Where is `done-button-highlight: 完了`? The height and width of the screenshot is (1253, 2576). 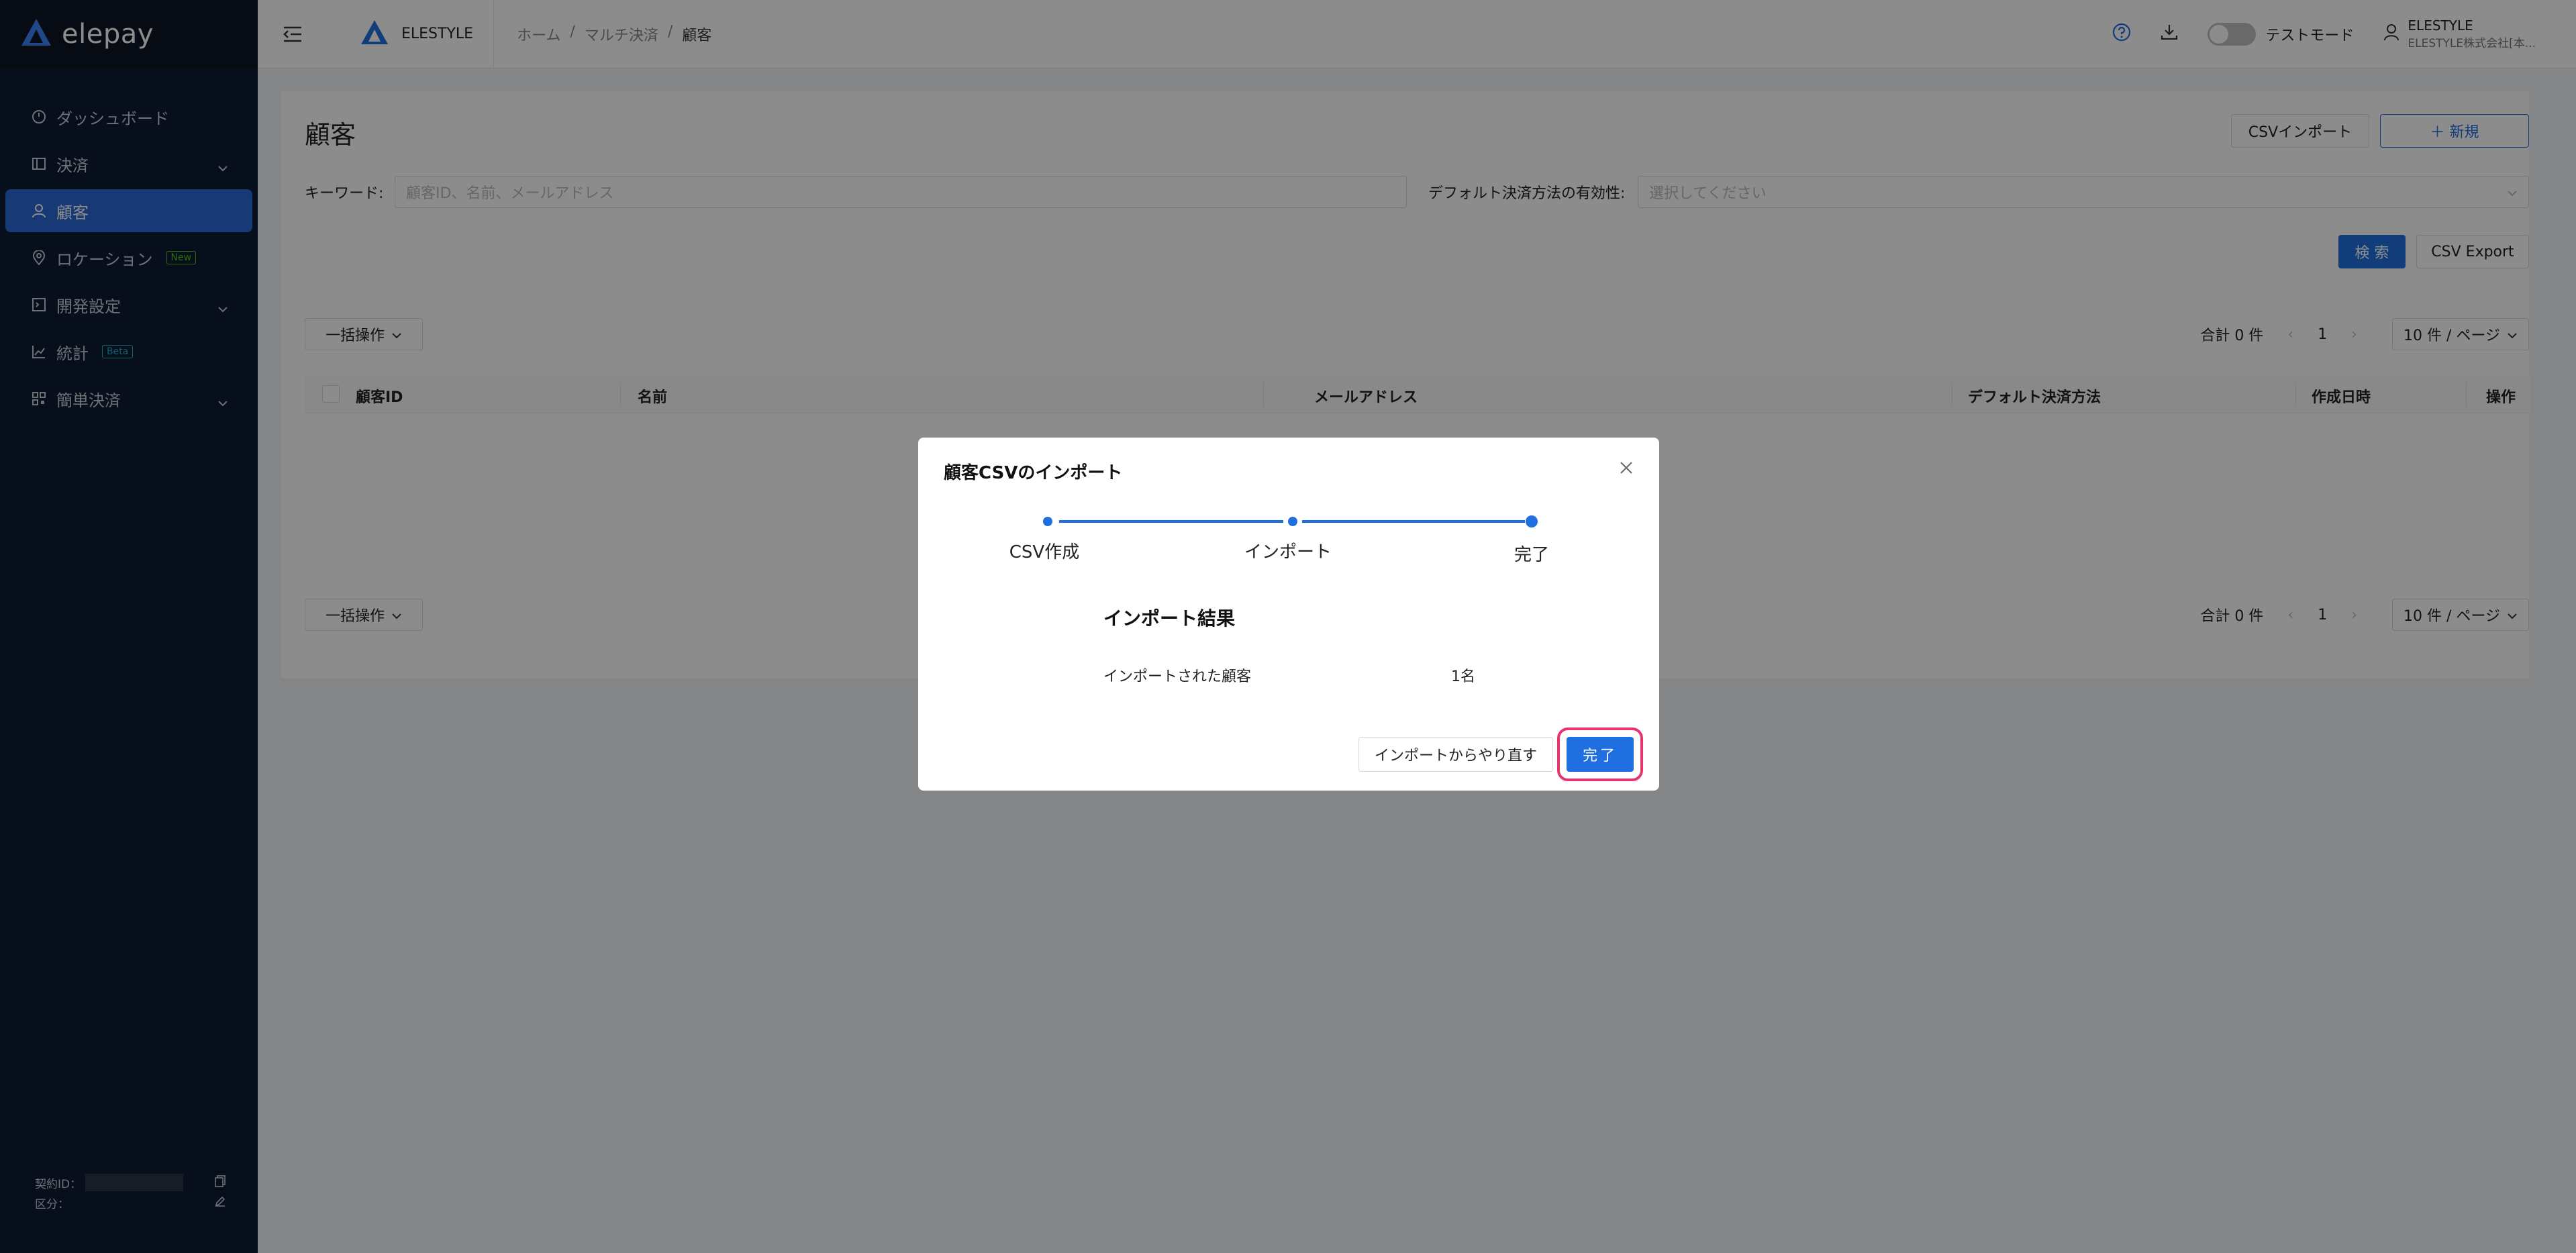 done-button-highlight: 完了 is located at coordinates (1600, 754).